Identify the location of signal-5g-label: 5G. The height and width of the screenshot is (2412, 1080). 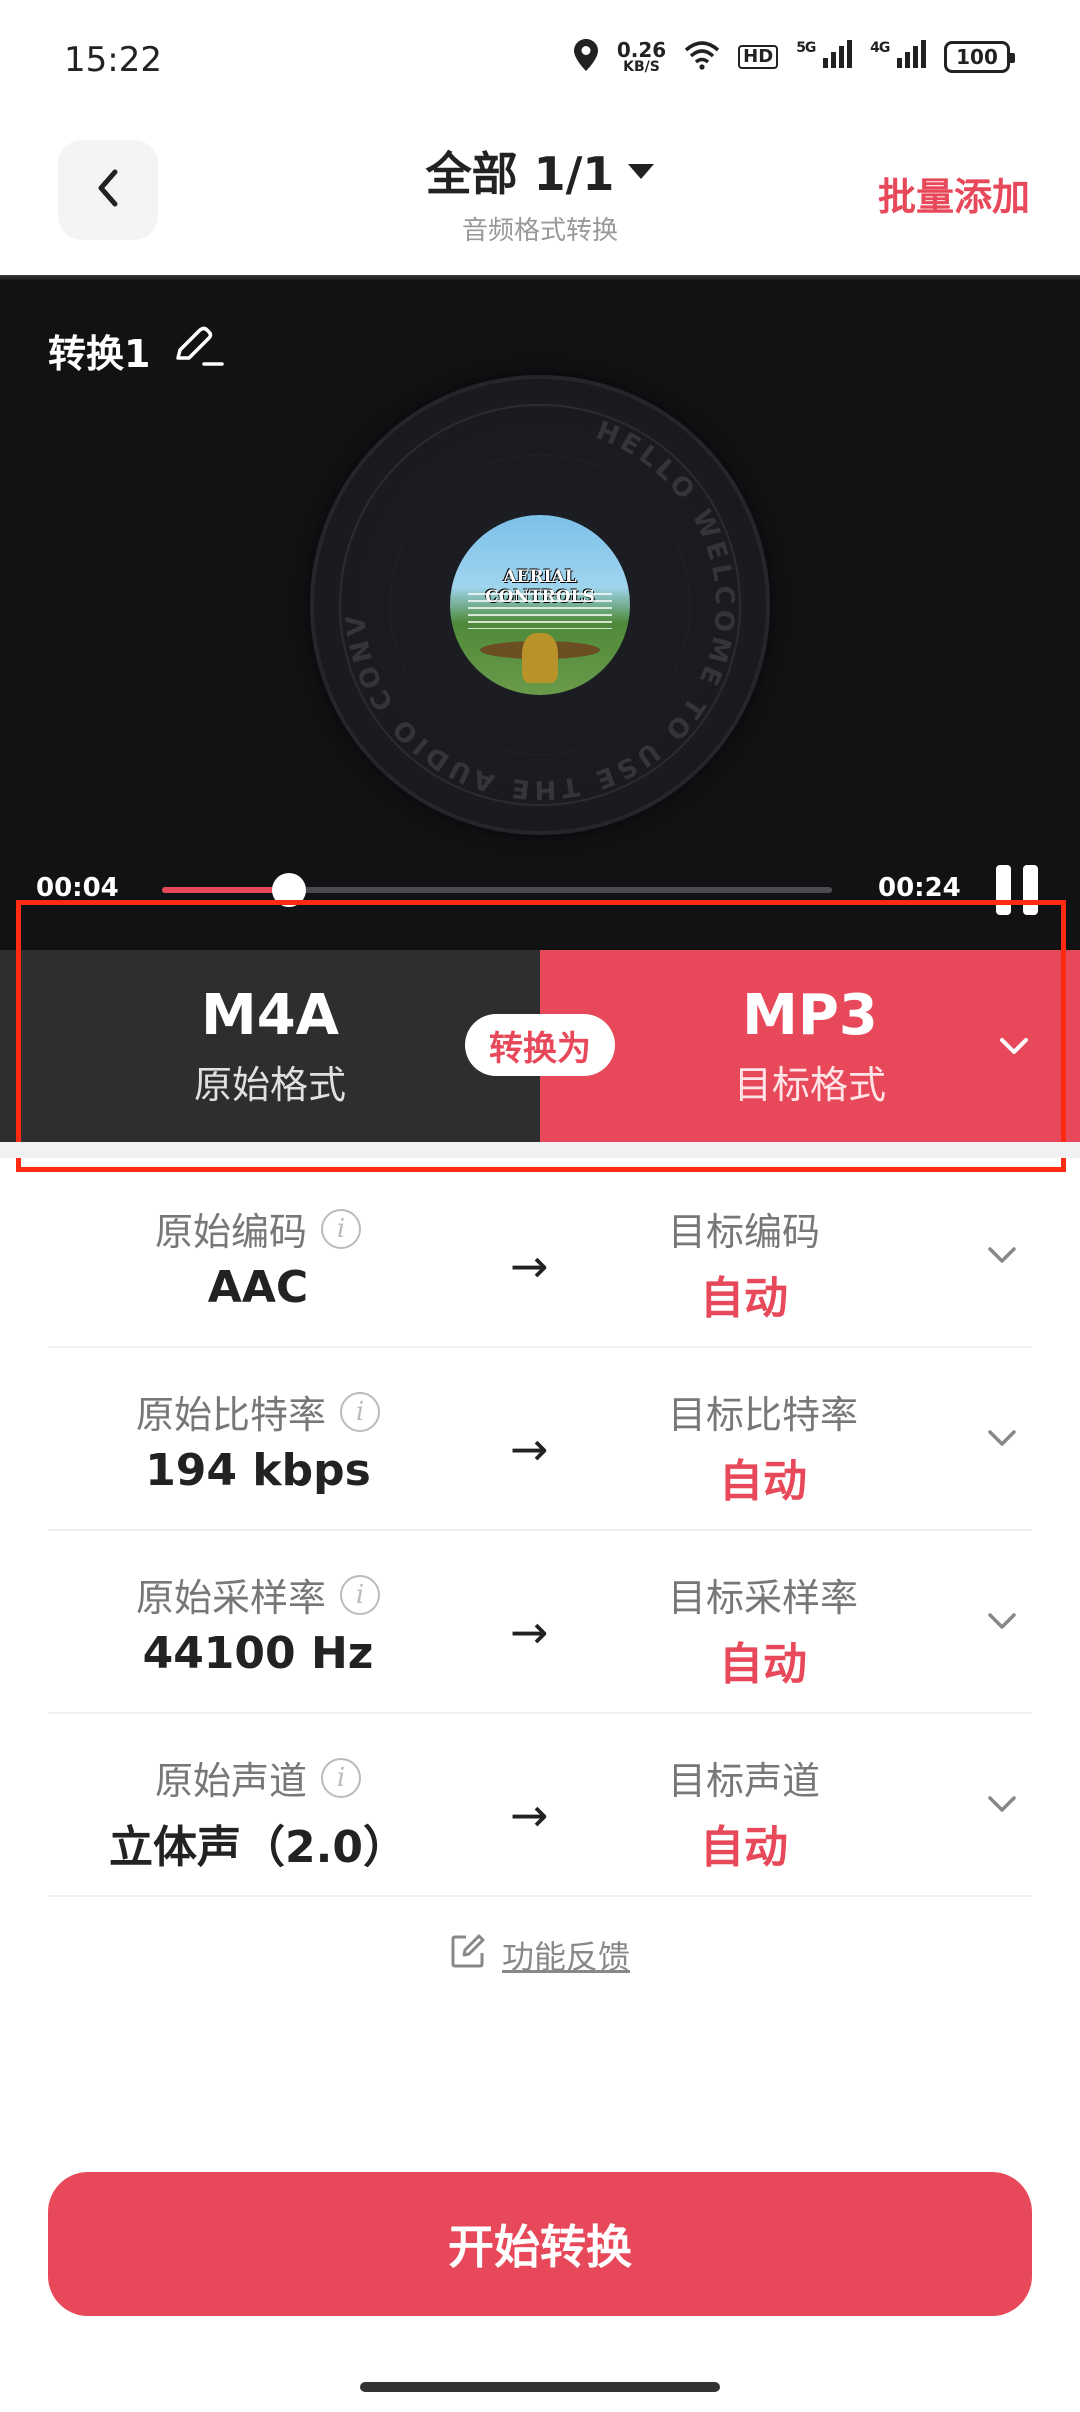
(806, 48).